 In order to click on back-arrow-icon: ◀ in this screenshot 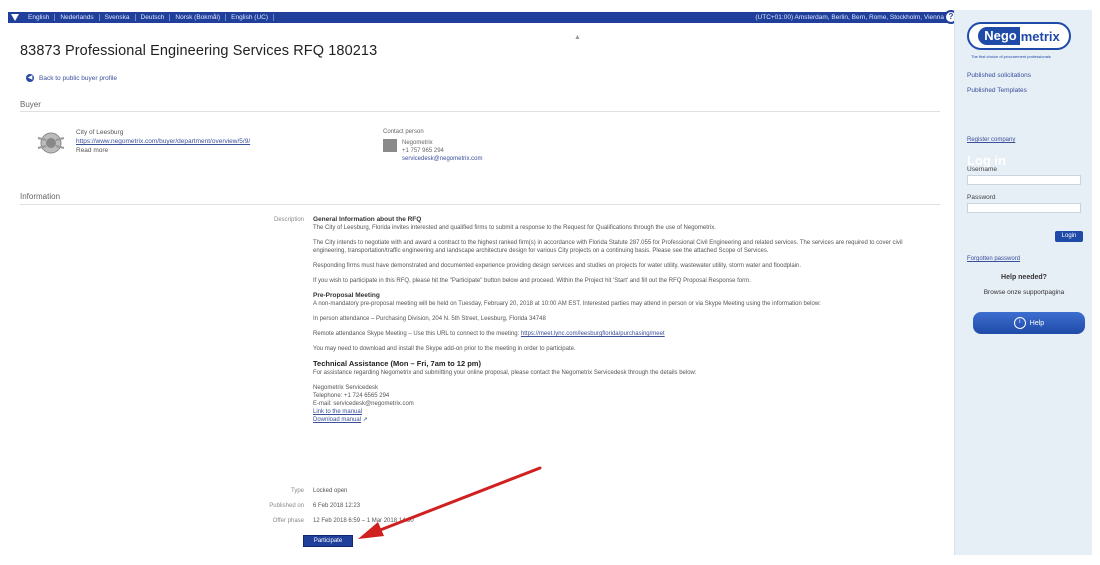, I will do `click(30, 78)`.